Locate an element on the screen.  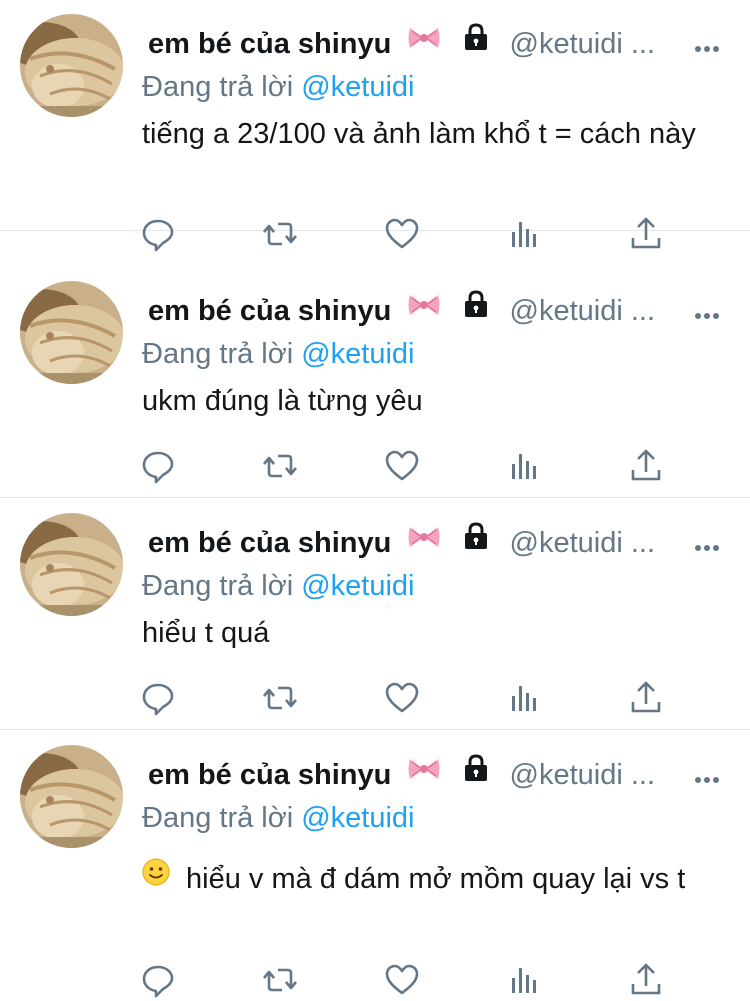
tweet-text: hiểu v mà đ dám mở mồm quay lại vs t is located at coordinates (432, 878).